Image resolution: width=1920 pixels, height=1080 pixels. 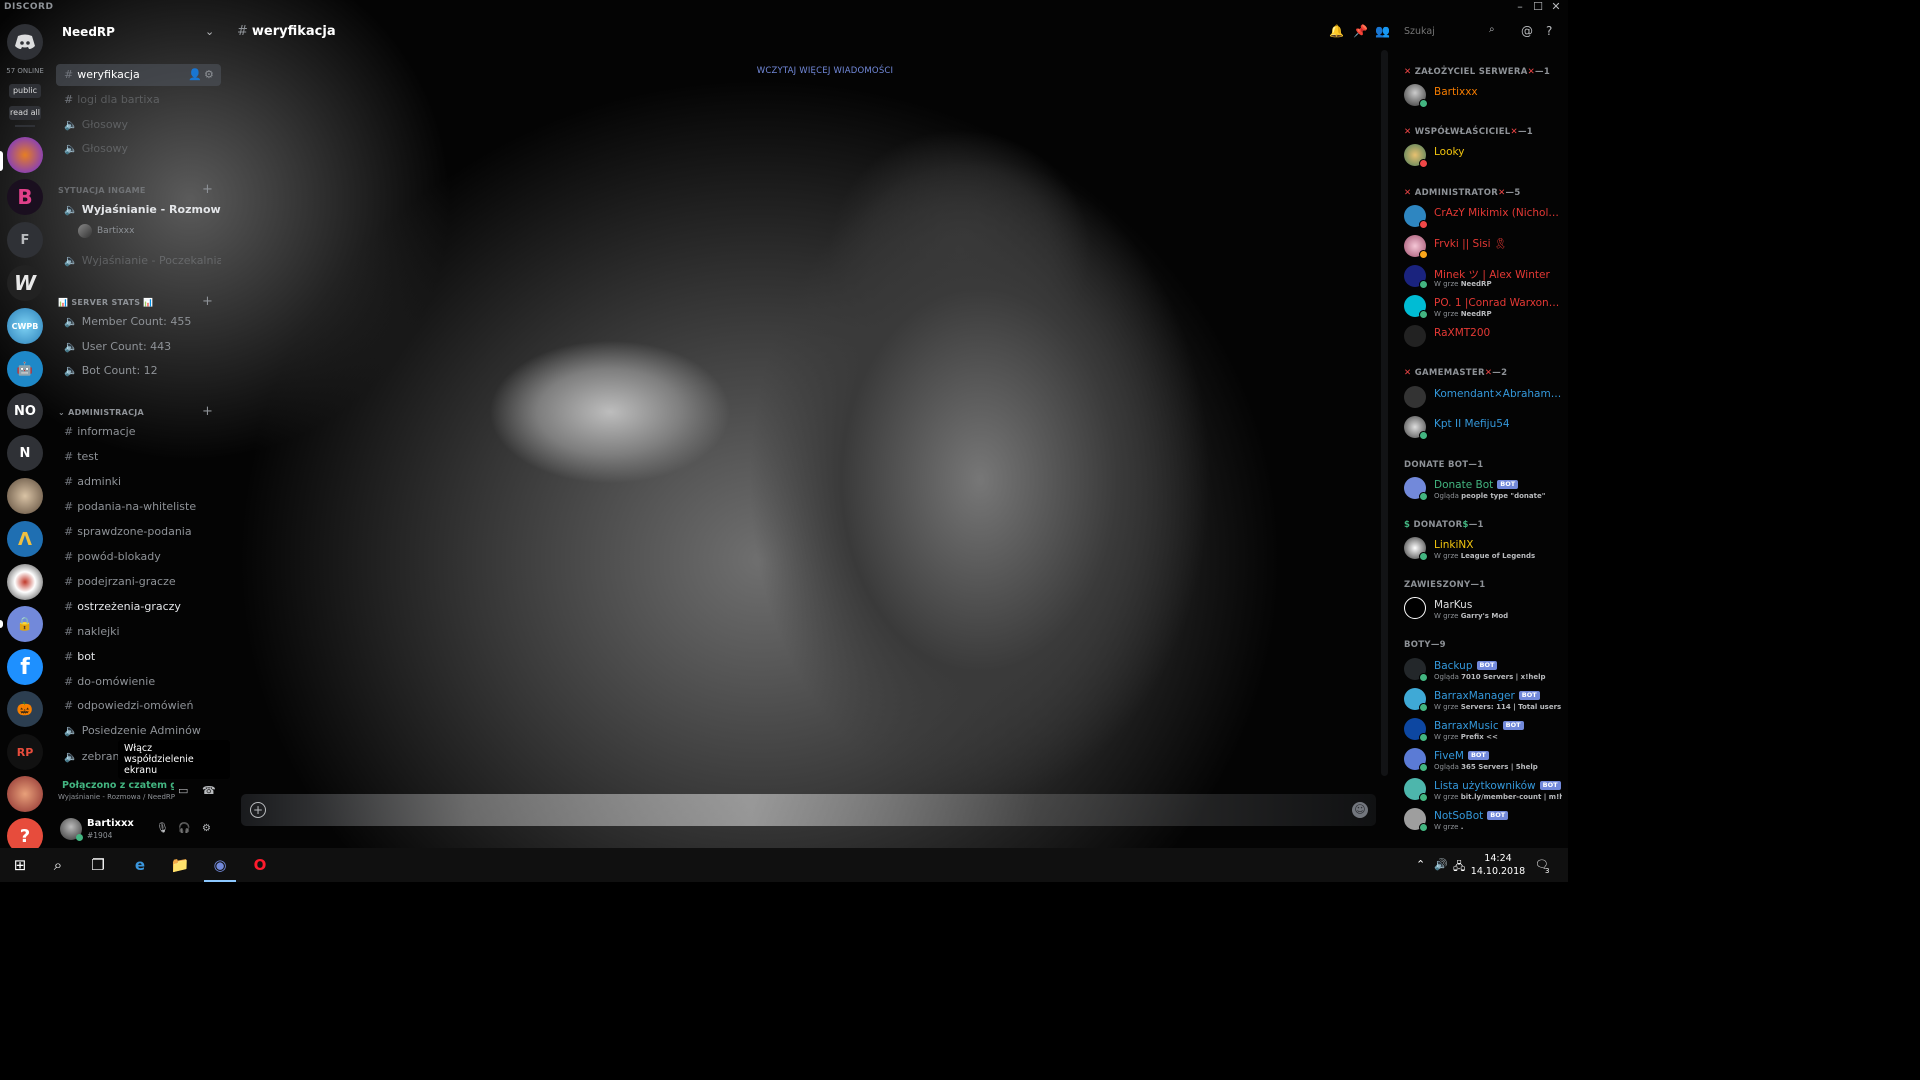 I want to click on bell-icon: 🔔, so click(x=1336, y=31).